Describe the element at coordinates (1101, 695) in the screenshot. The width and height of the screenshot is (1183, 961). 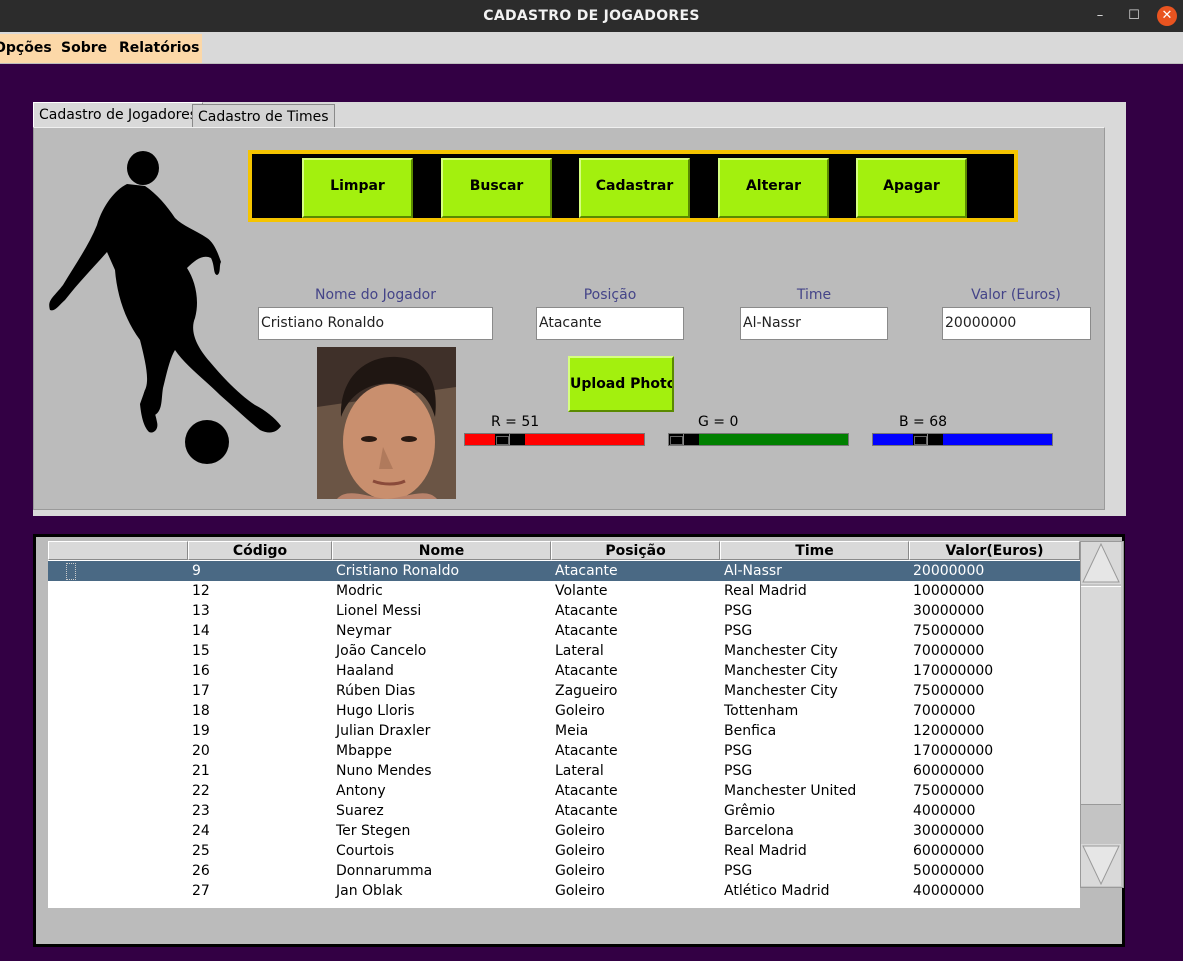
I see `scrollbar-thumb` at that location.